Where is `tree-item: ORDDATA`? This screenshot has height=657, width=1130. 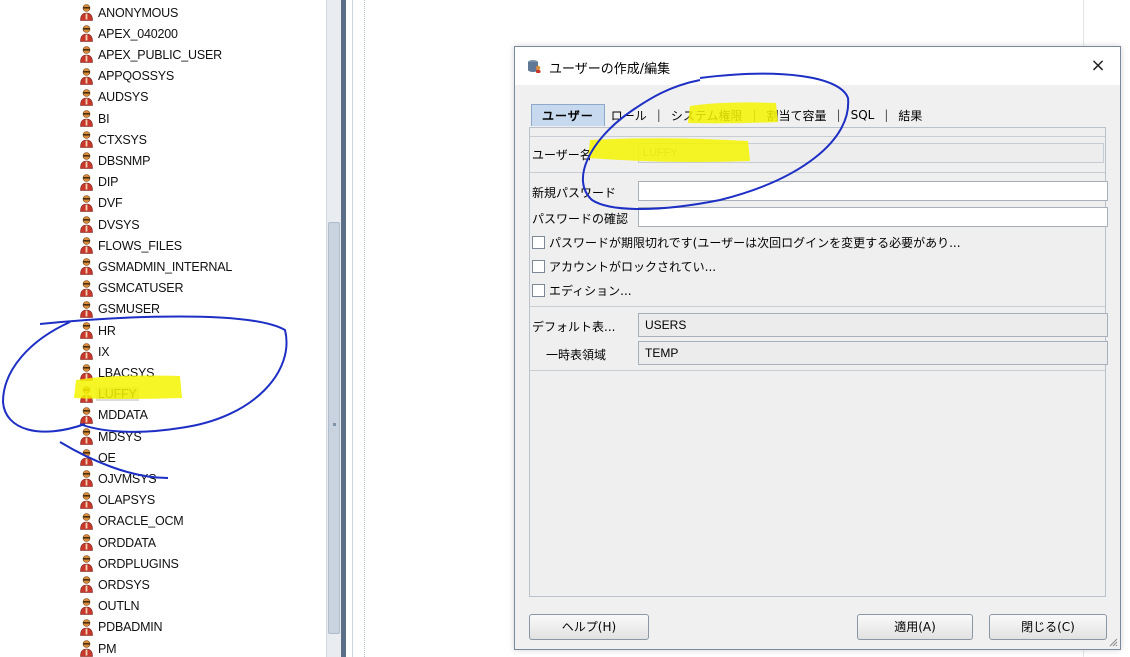
tree-item: ORDDATA is located at coordinates (118, 542).